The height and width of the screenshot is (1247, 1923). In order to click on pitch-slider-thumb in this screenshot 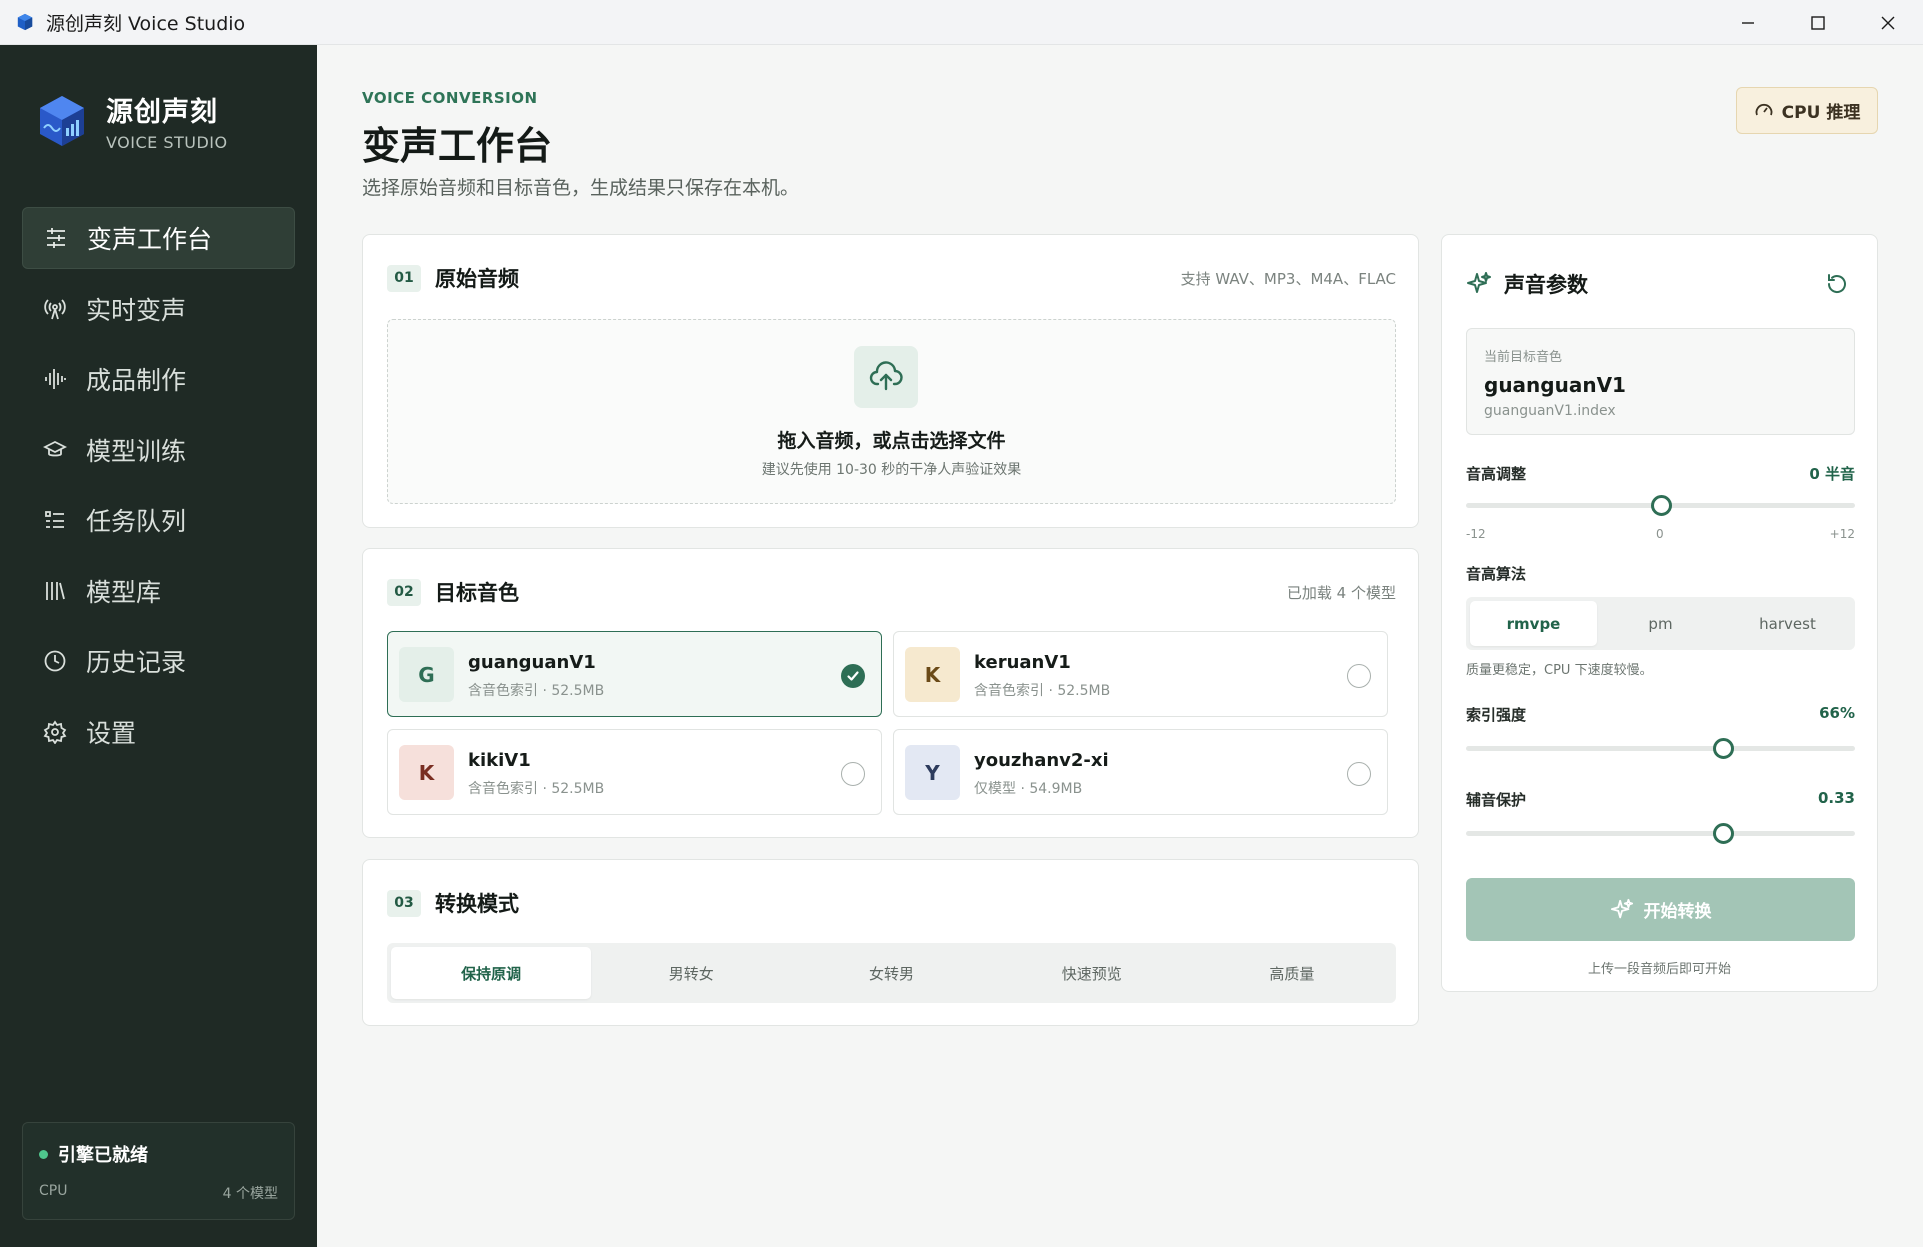, I will do `click(1661, 505)`.